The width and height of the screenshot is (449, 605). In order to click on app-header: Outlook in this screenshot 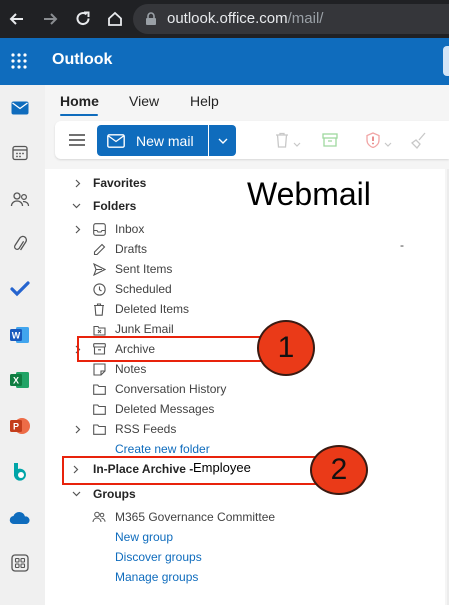, I will do `click(224, 61)`.